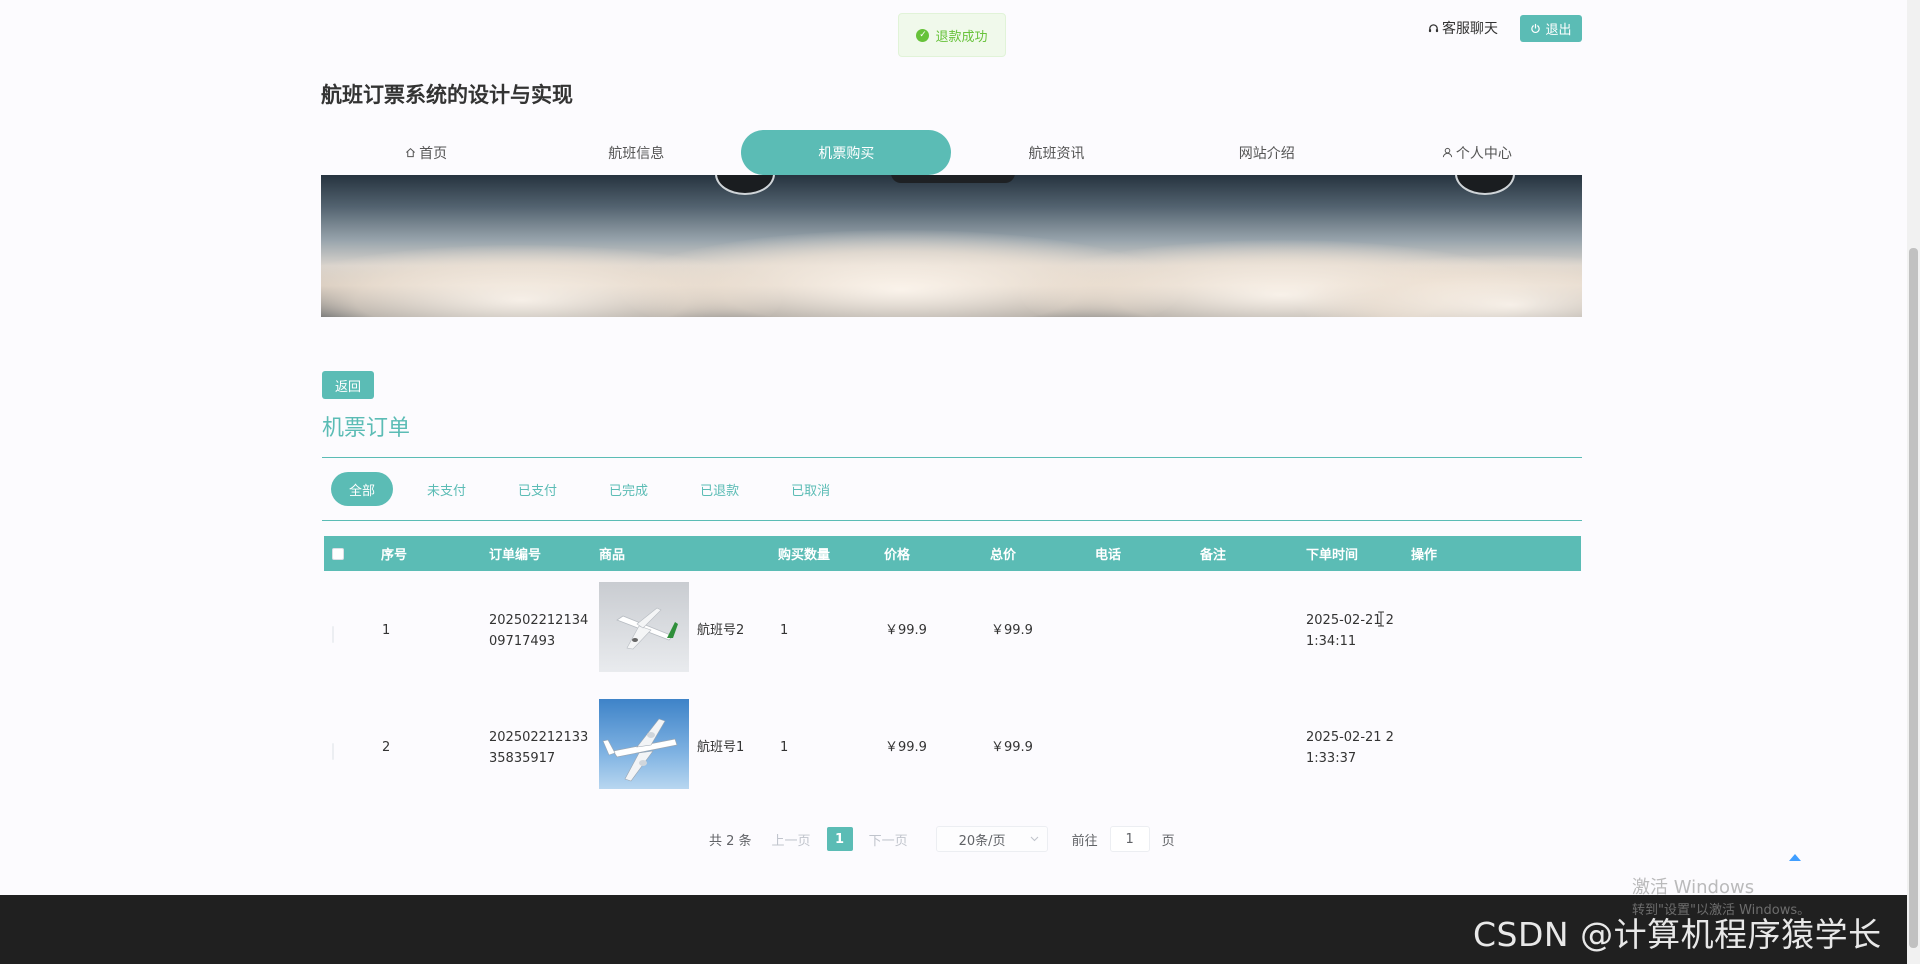  Describe the element at coordinates (1470, 29) in the screenshot. I see `customer-chat-label: 客服聊天` at that location.